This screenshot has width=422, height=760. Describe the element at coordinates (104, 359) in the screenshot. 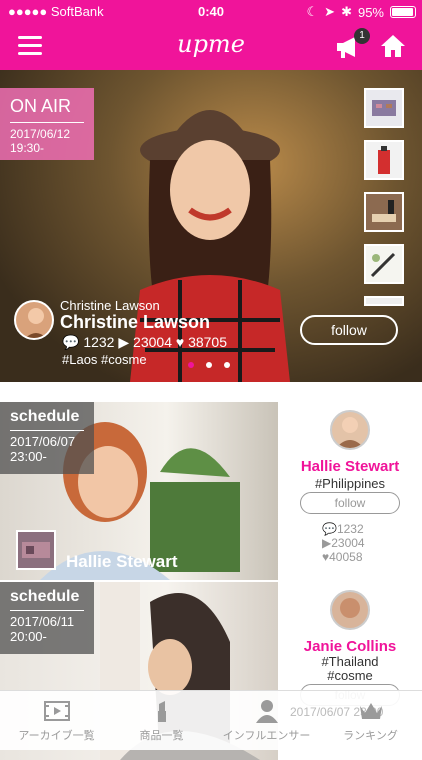

I see `streamer-tags: #Laos #cosme` at that location.